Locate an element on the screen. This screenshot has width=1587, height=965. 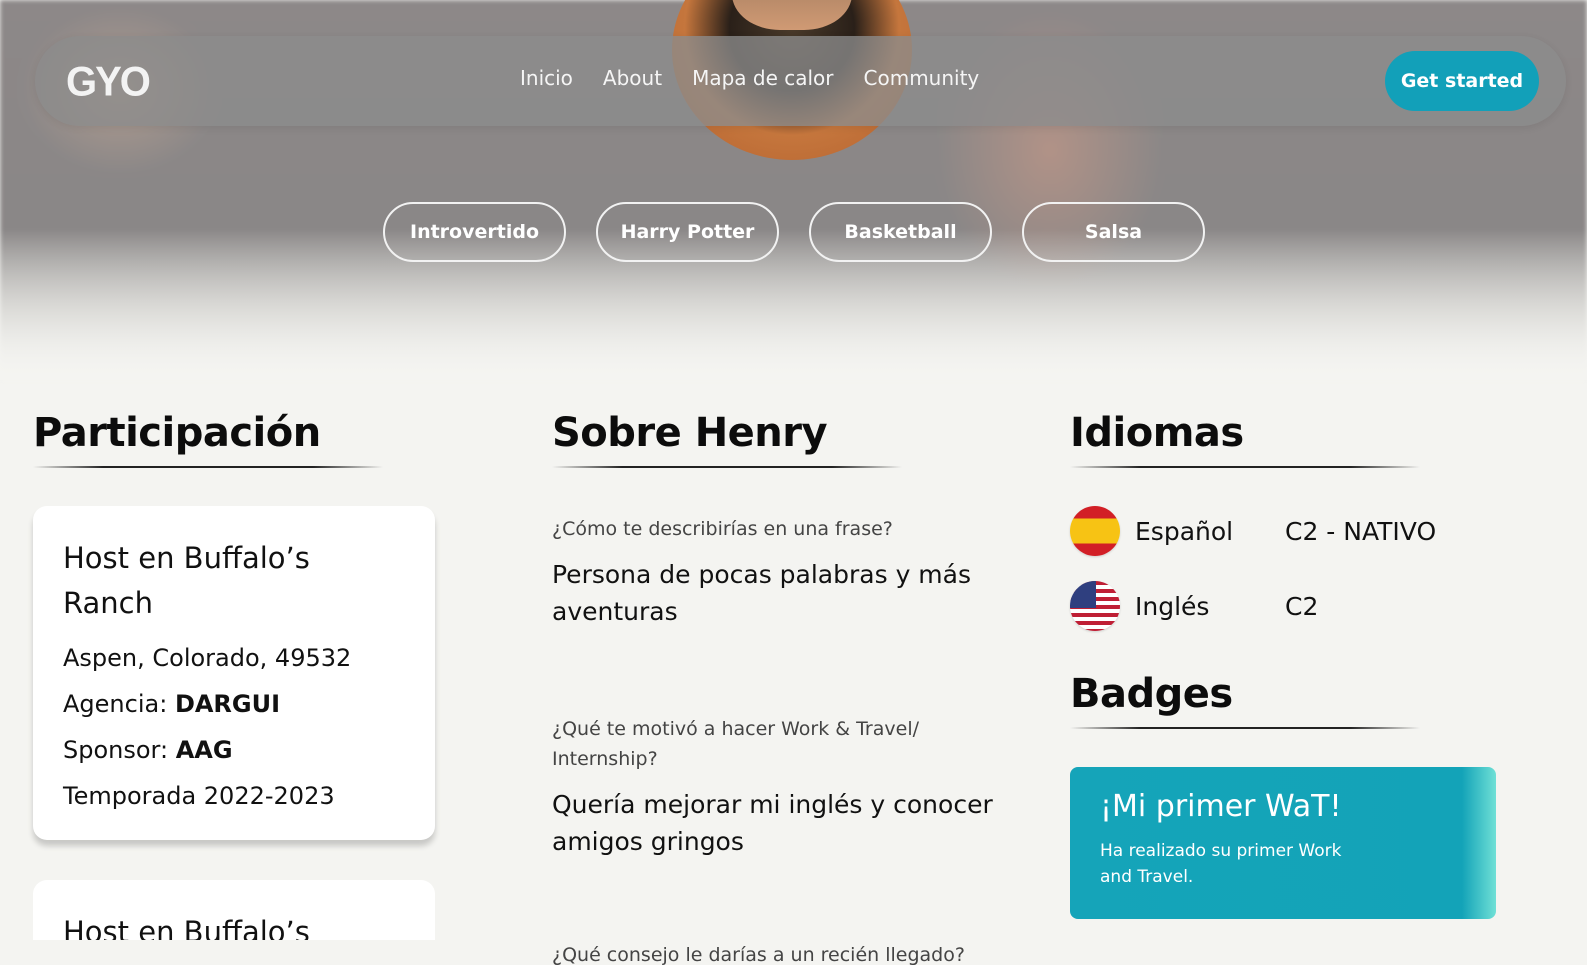
nav-link-about: About is located at coordinates (632, 78).